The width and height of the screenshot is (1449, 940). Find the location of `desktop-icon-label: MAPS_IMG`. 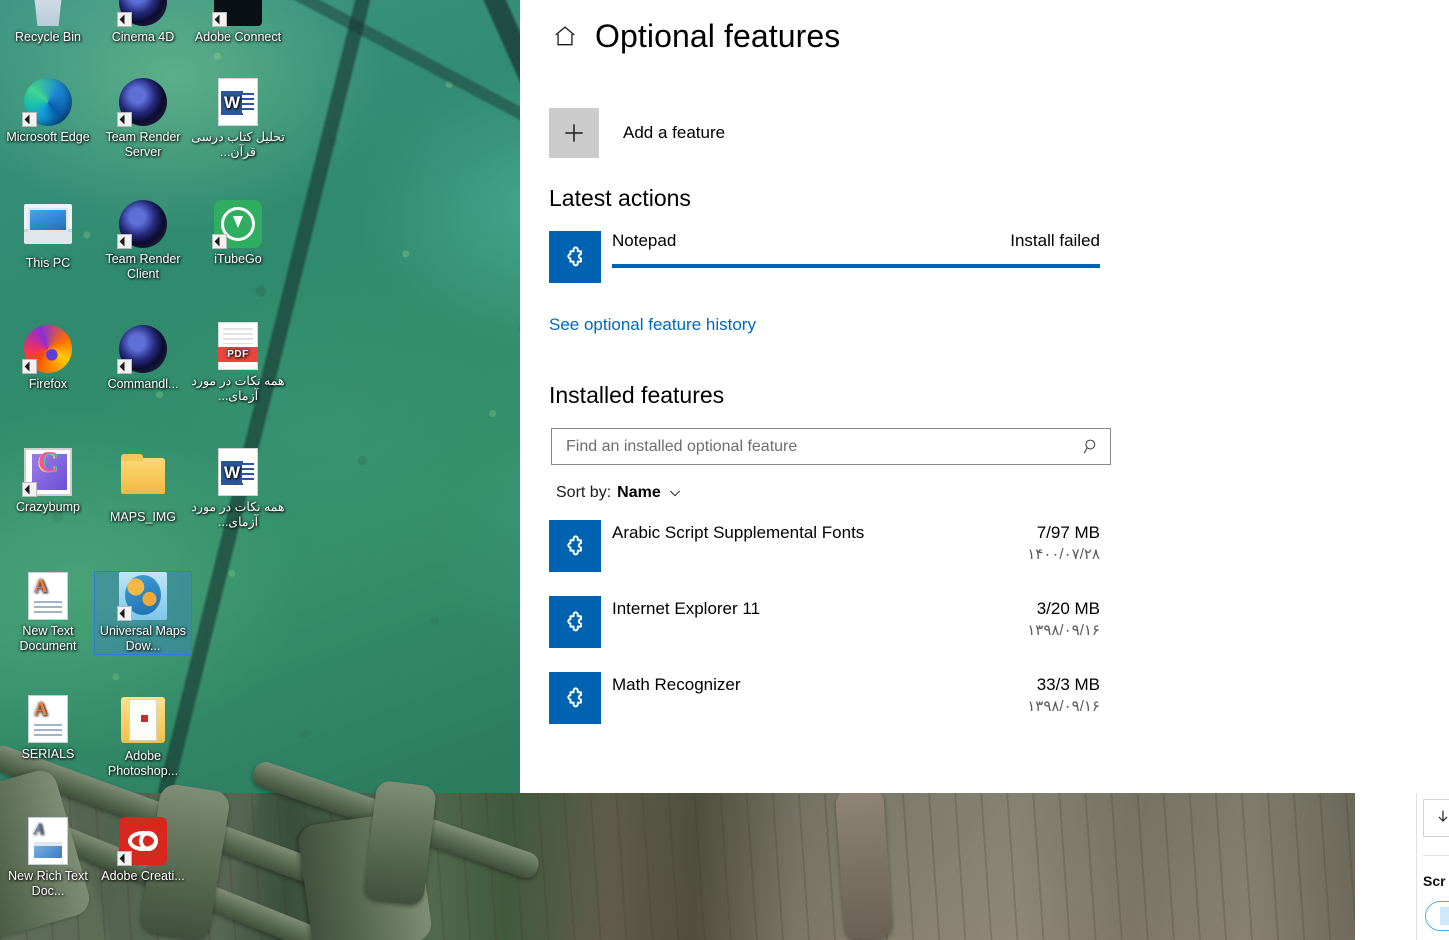

desktop-icon-label: MAPS_IMG is located at coordinates (143, 517).